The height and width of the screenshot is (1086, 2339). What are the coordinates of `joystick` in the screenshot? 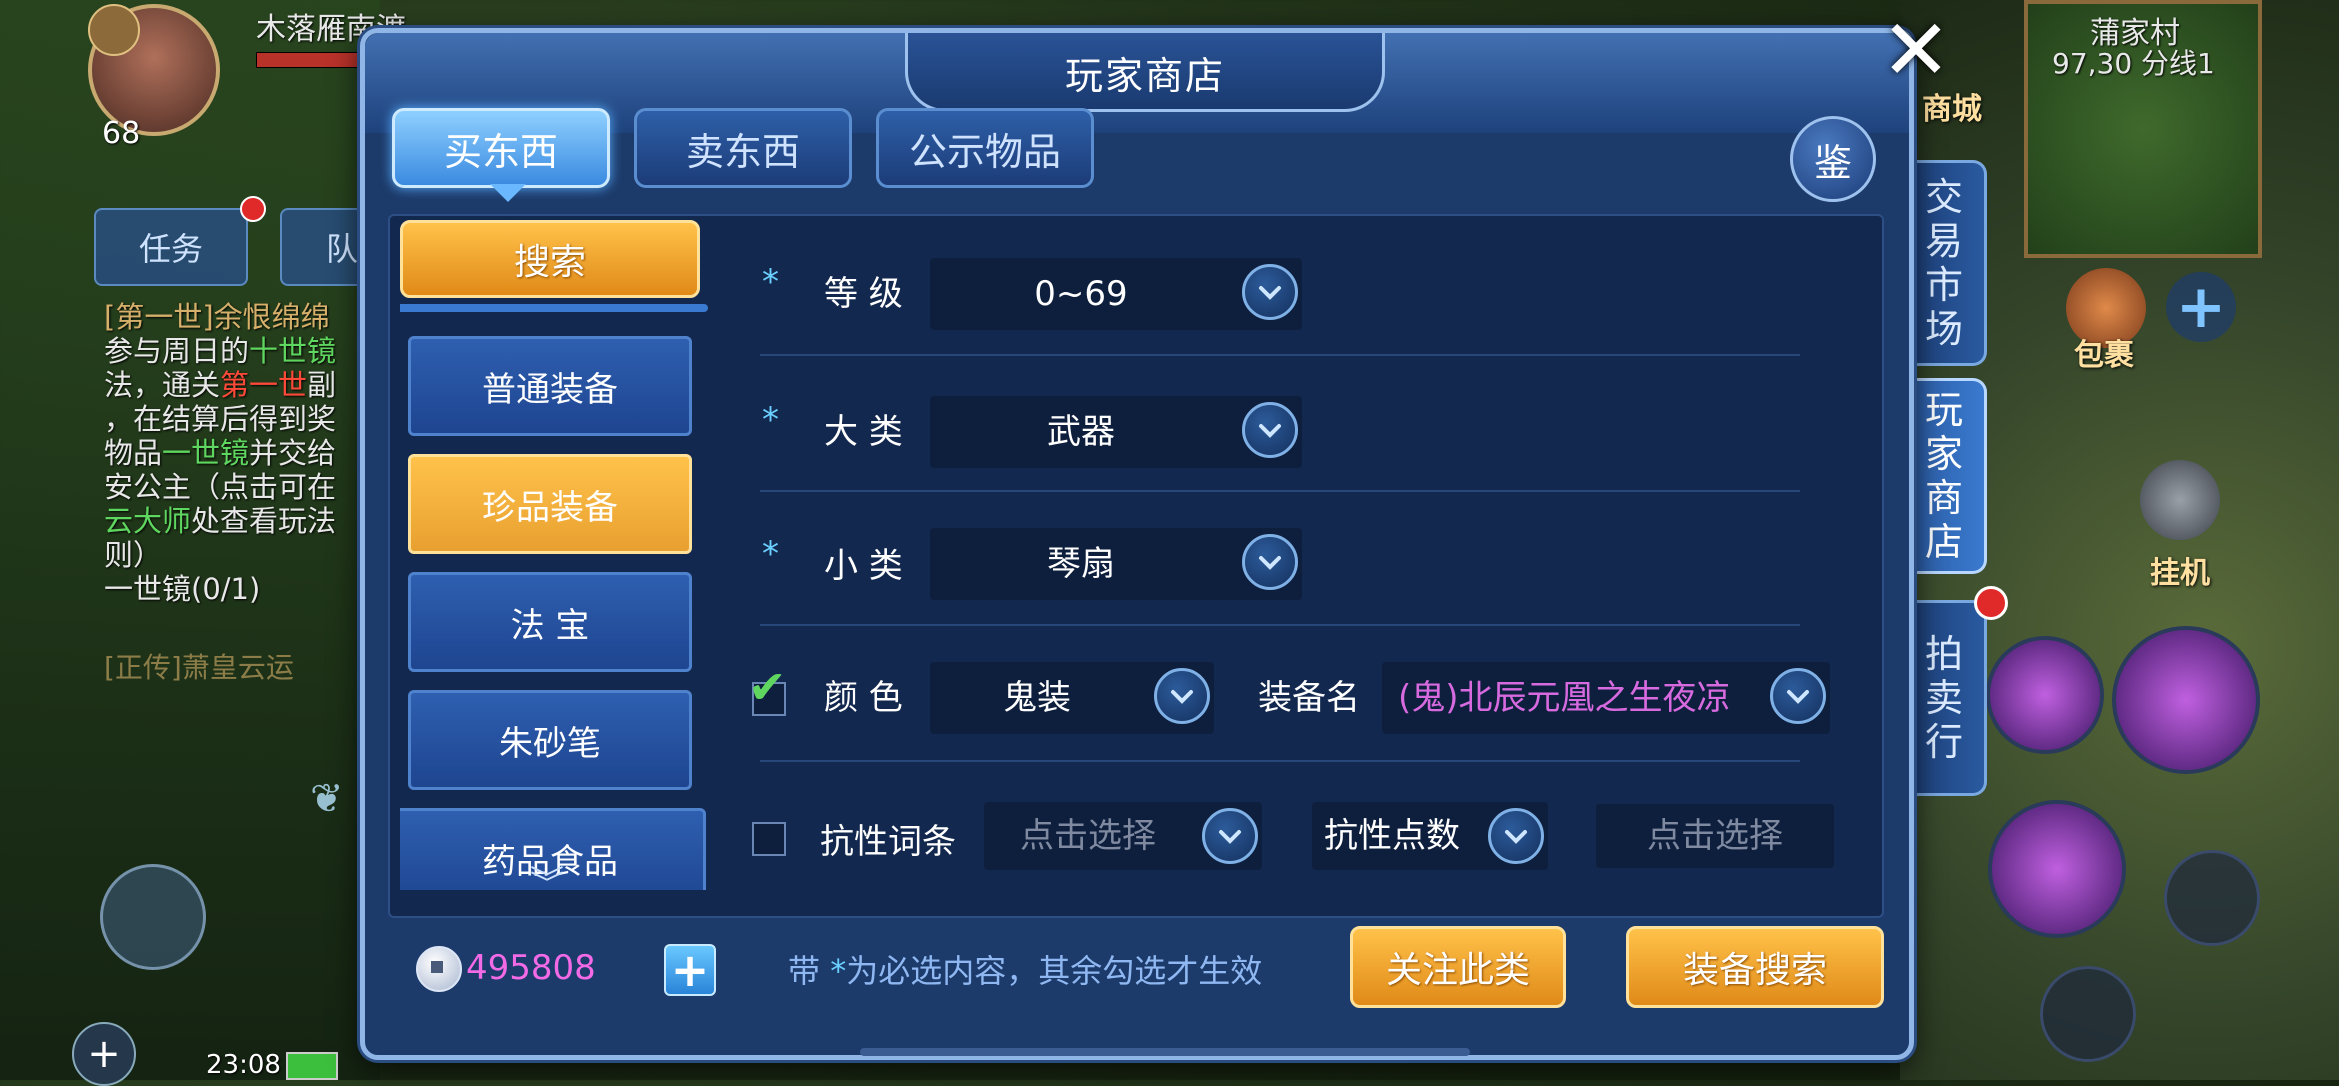 It's located at (153, 917).